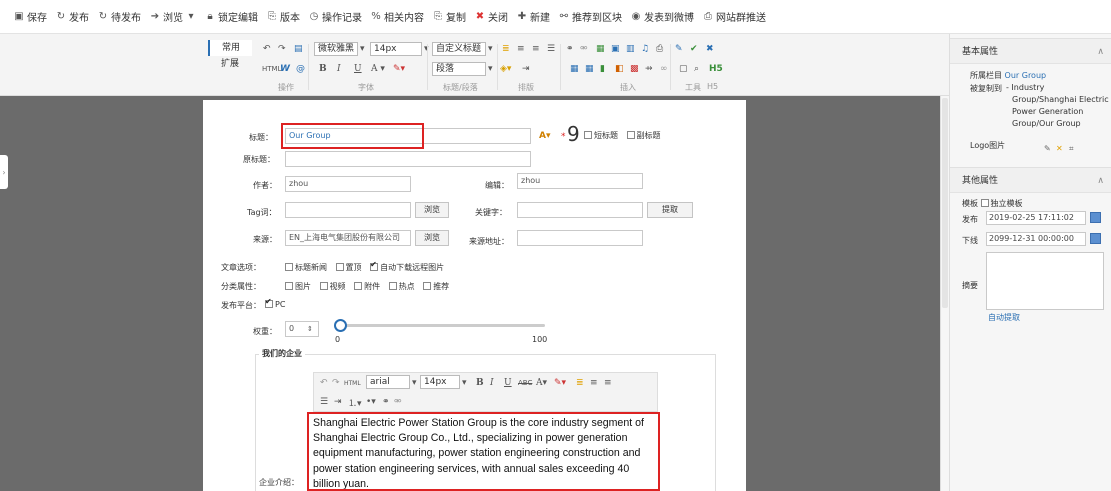 The image size is (1111, 491). I want to click on version-button: ⎘ 版本, so click(283, 16).